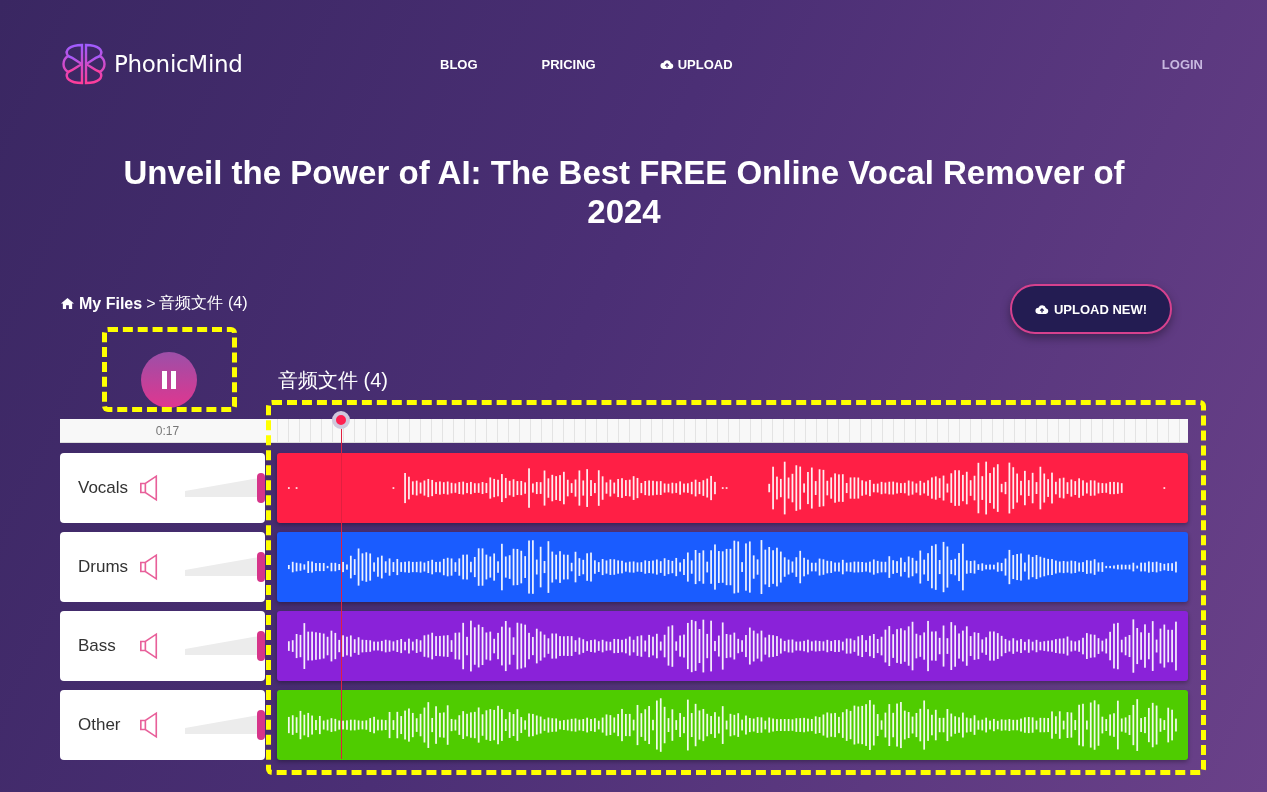  I want to click on login-link: LOGIN, so click(1182, 64).